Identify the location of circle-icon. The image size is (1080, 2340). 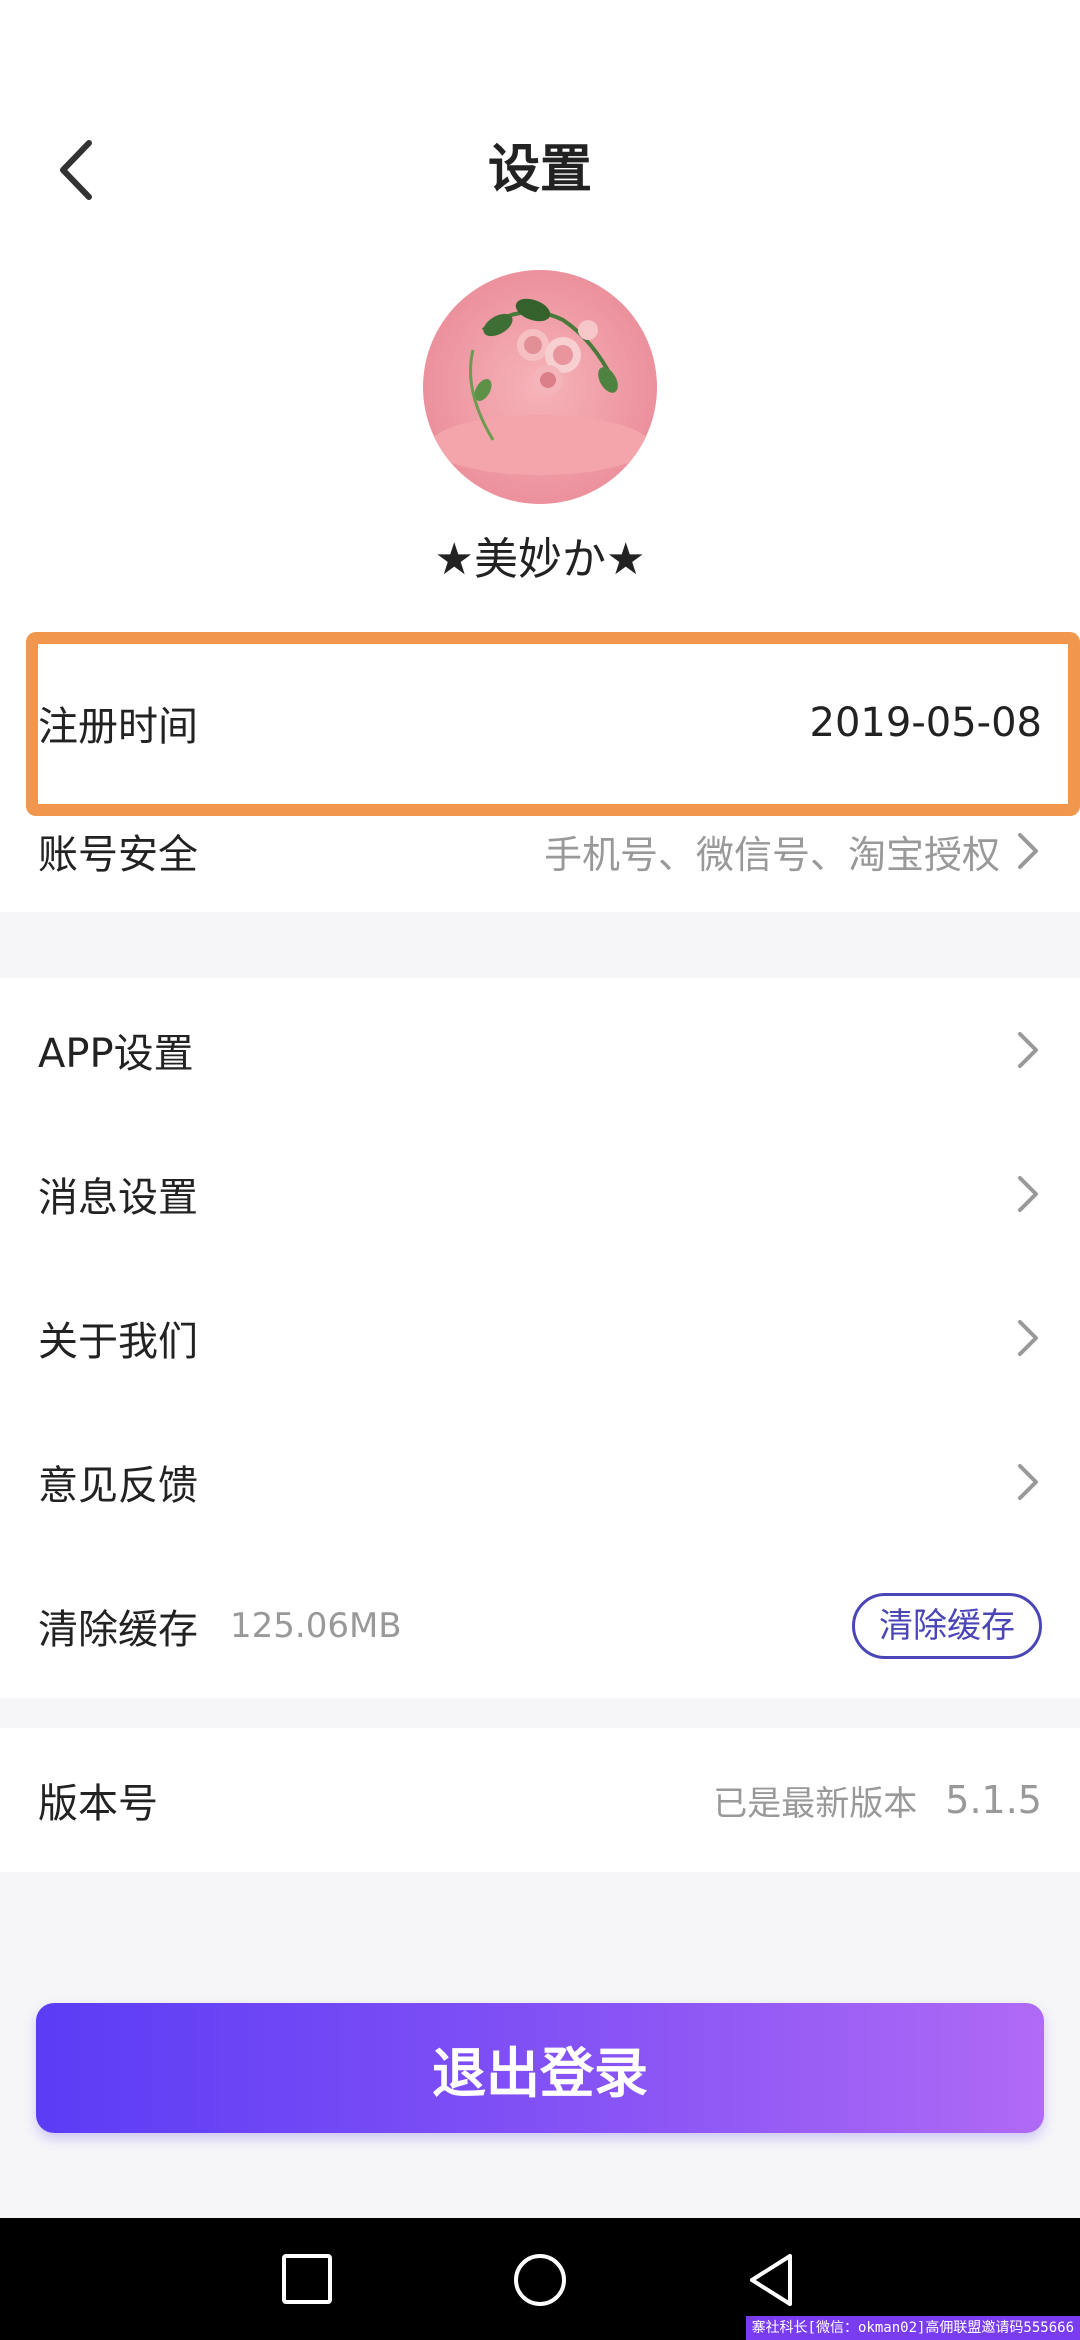
(540, 2280).